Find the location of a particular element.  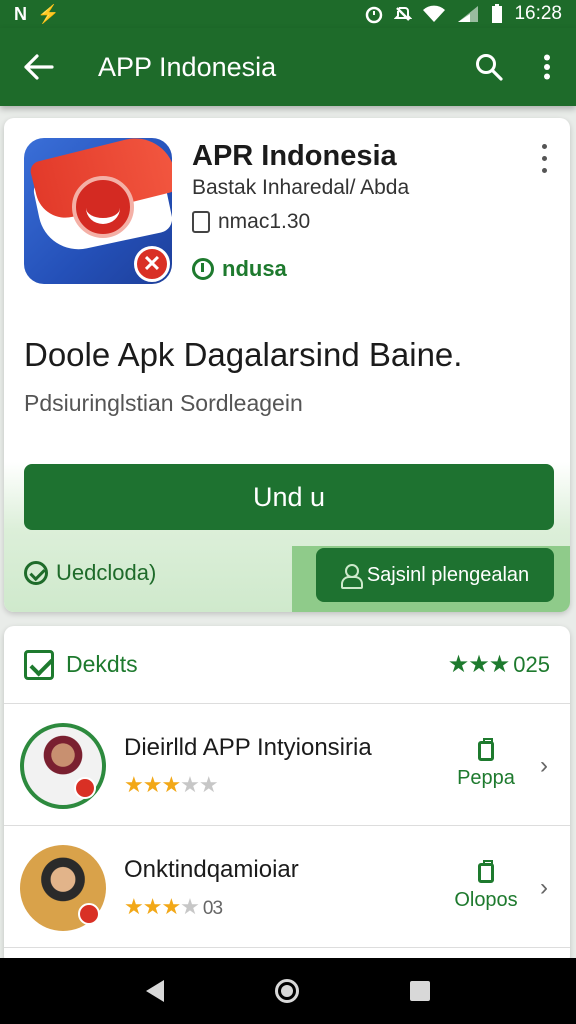

app-bar-title: APP Indonesia is located at coordinates (187, 66).